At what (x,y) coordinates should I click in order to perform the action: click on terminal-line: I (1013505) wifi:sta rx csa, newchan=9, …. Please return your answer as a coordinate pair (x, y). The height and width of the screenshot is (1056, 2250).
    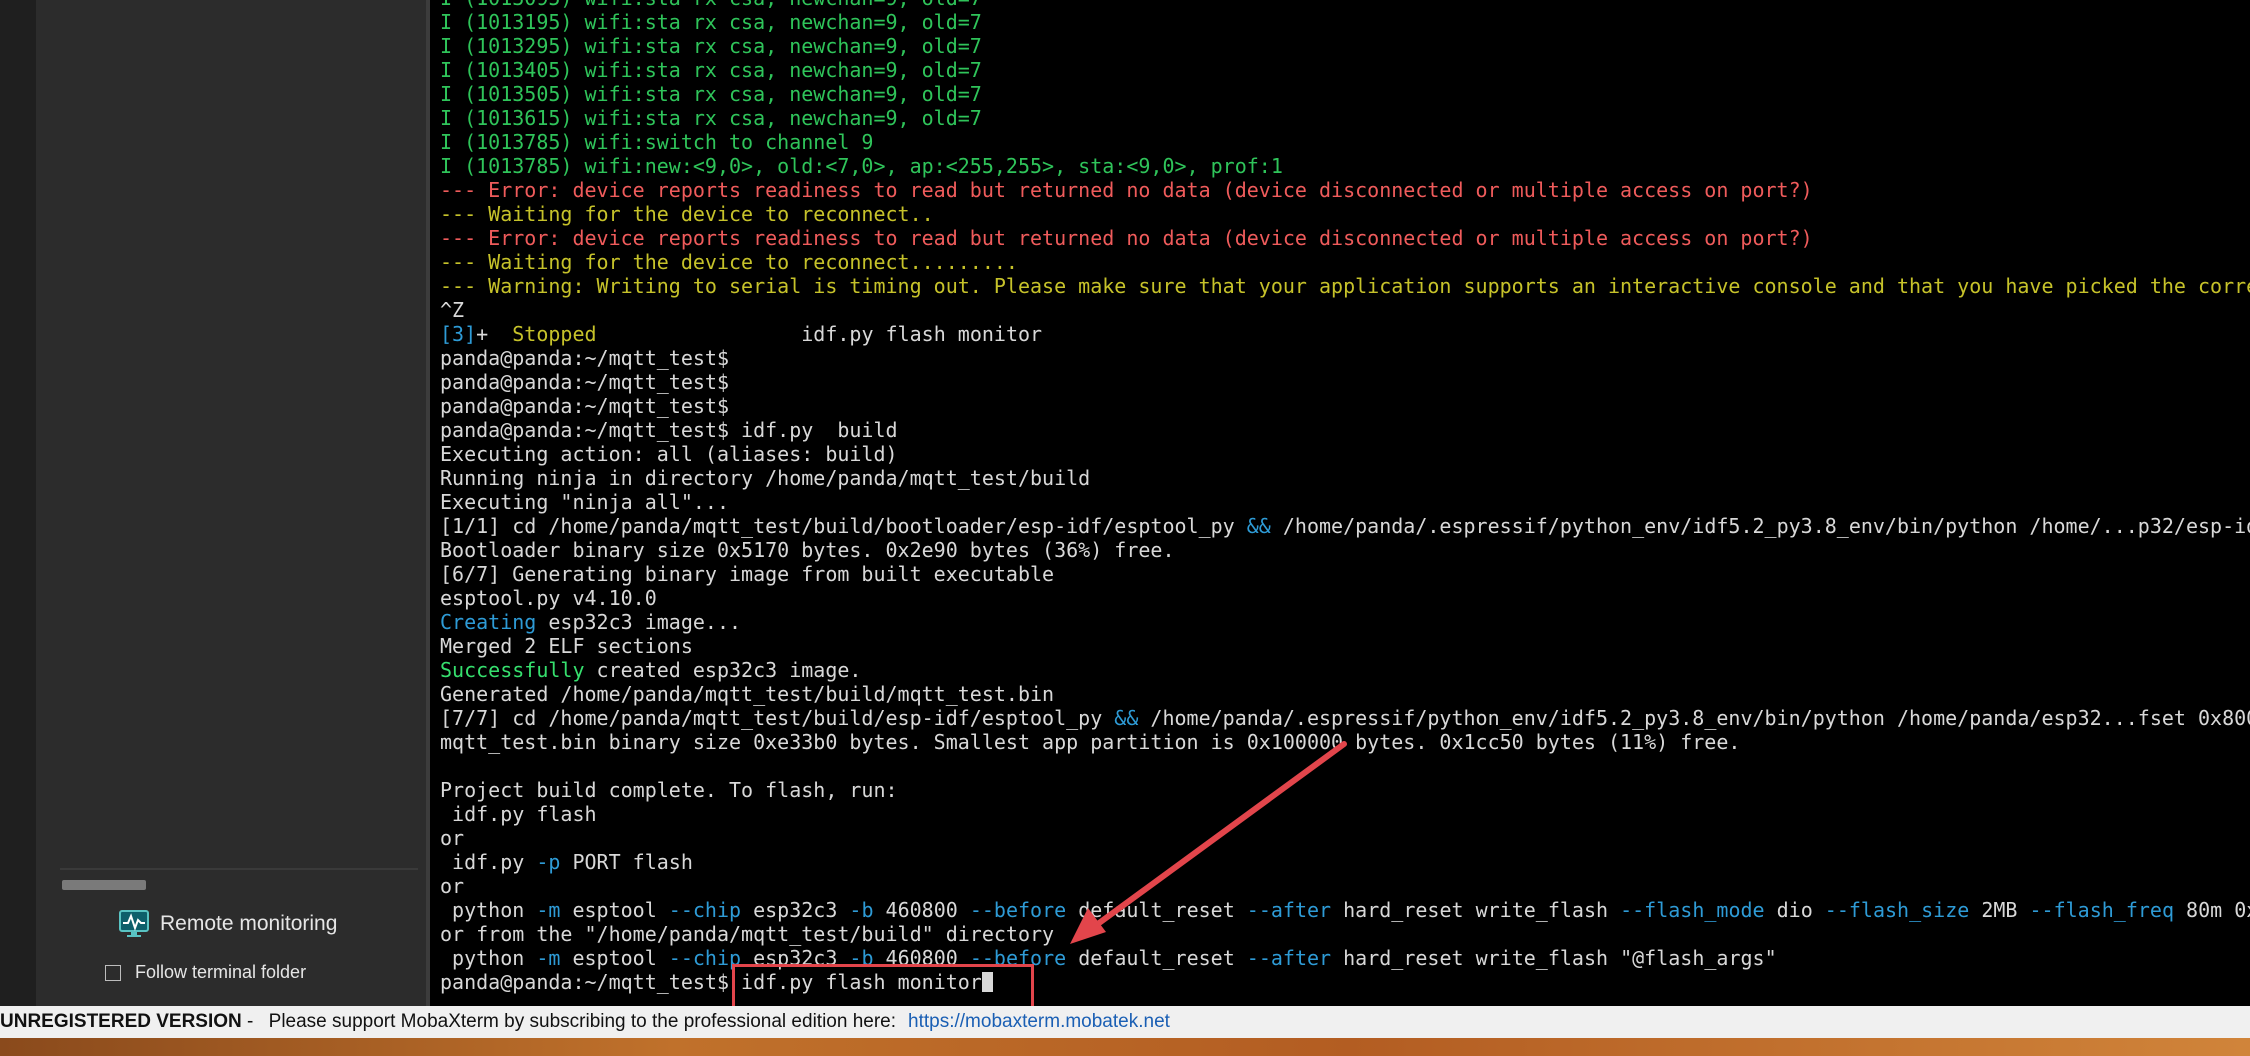
    Looking at the image, I should click on (711, 94).